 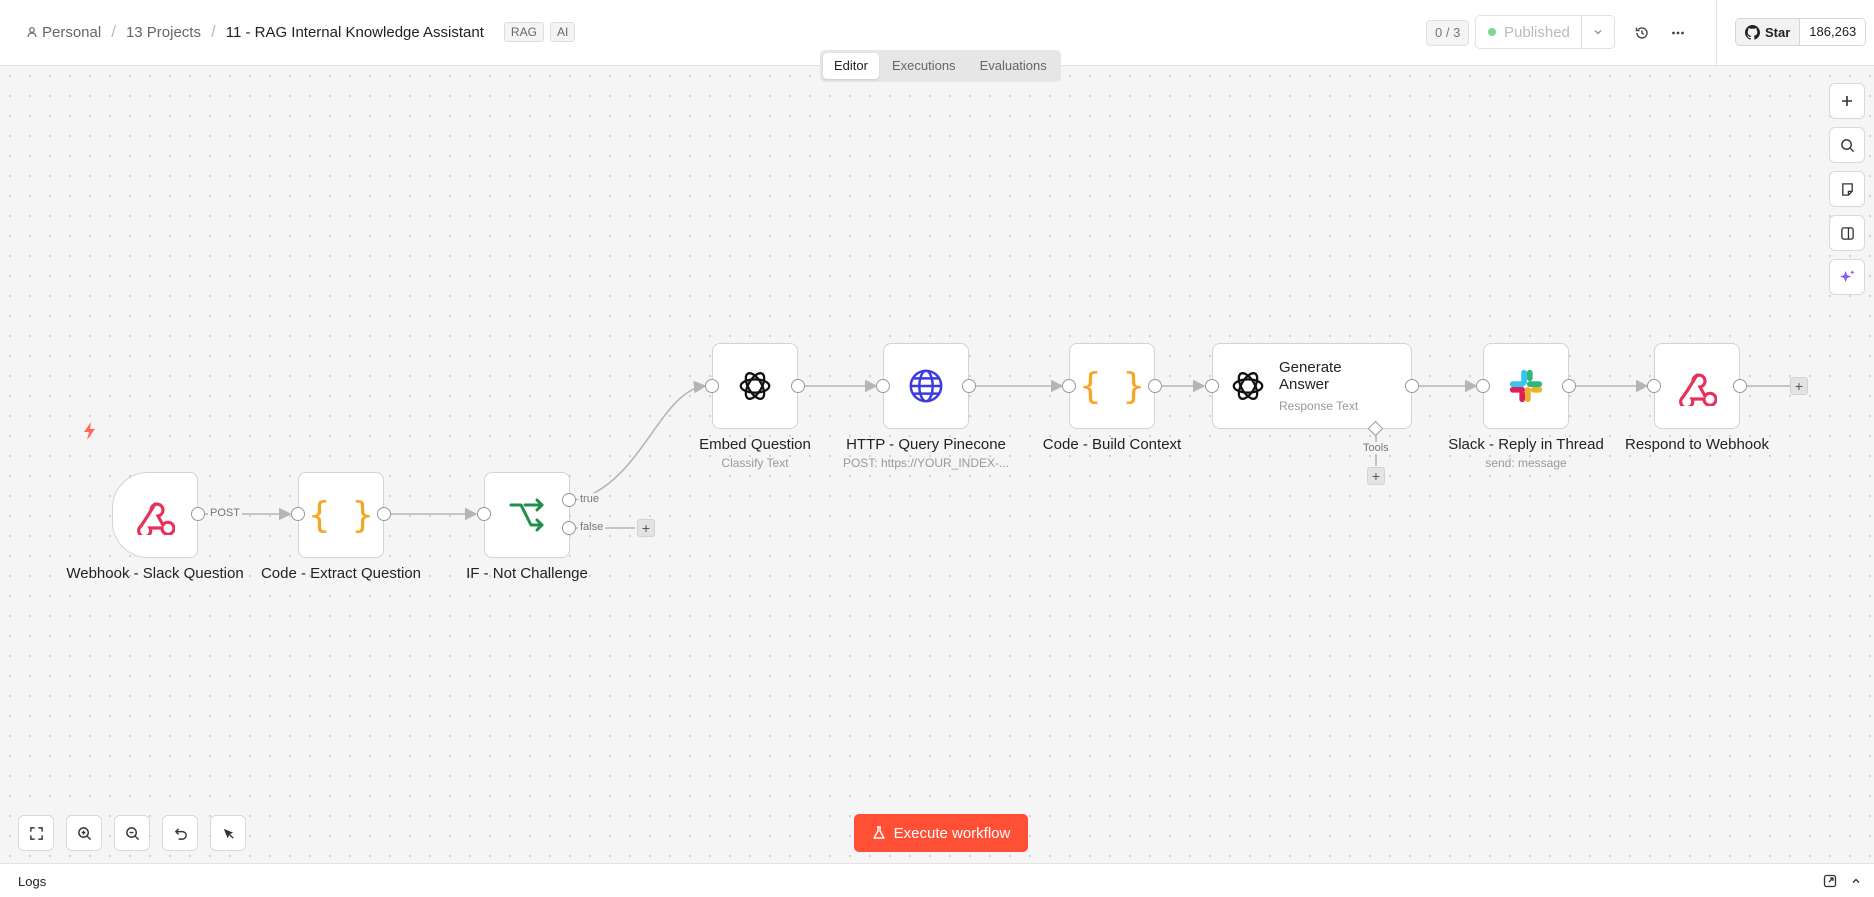 I want to click on view-tabs: Editor Executions Evaluations, so click(x=940, y=66).